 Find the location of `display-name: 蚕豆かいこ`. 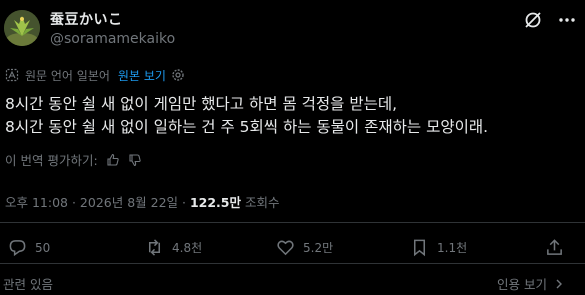

display-name: 蚕豆かいこ is located at coordinates (86, 19).